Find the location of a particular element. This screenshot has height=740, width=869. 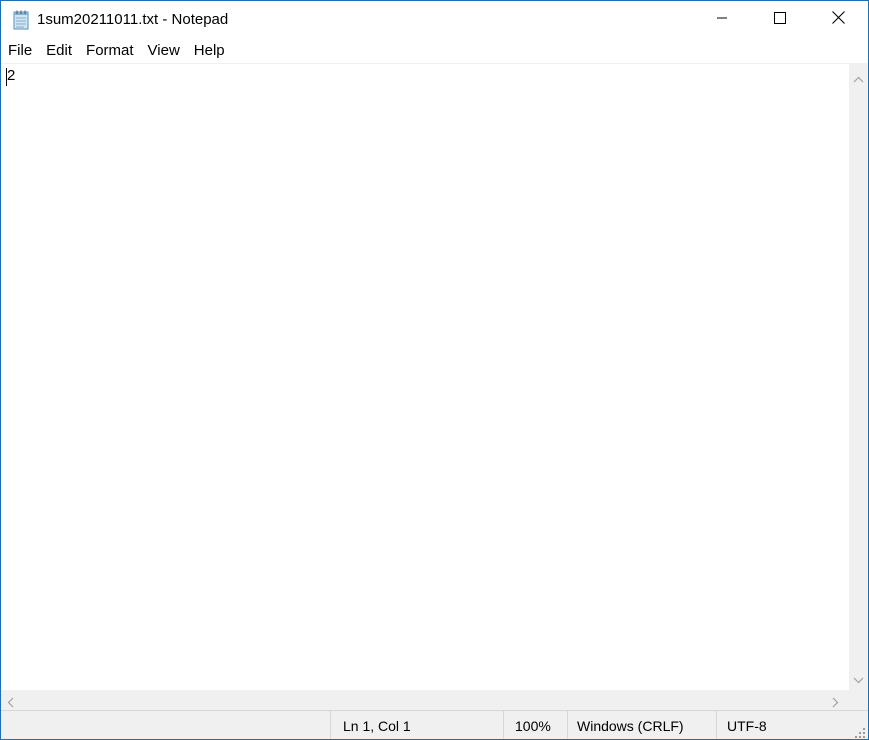

menu-view: View is located at coordinates (164, 51).